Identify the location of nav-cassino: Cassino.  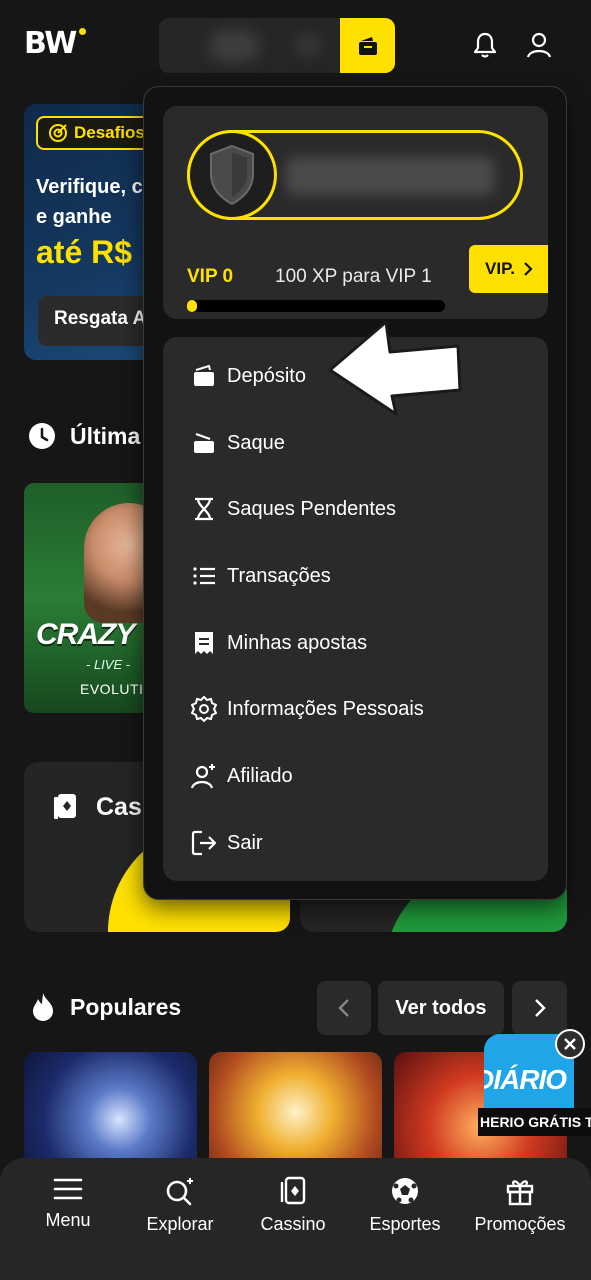
(293, 1205).